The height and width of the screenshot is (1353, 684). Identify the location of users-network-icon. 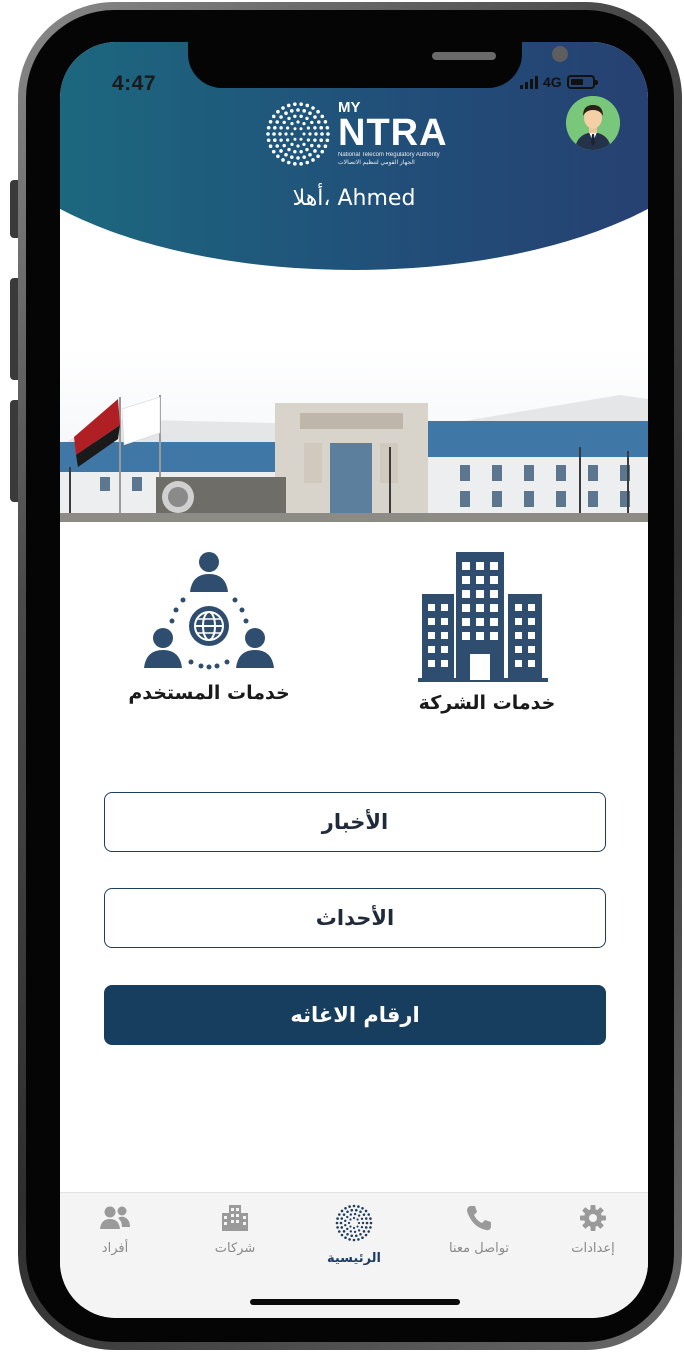
(209, 611).